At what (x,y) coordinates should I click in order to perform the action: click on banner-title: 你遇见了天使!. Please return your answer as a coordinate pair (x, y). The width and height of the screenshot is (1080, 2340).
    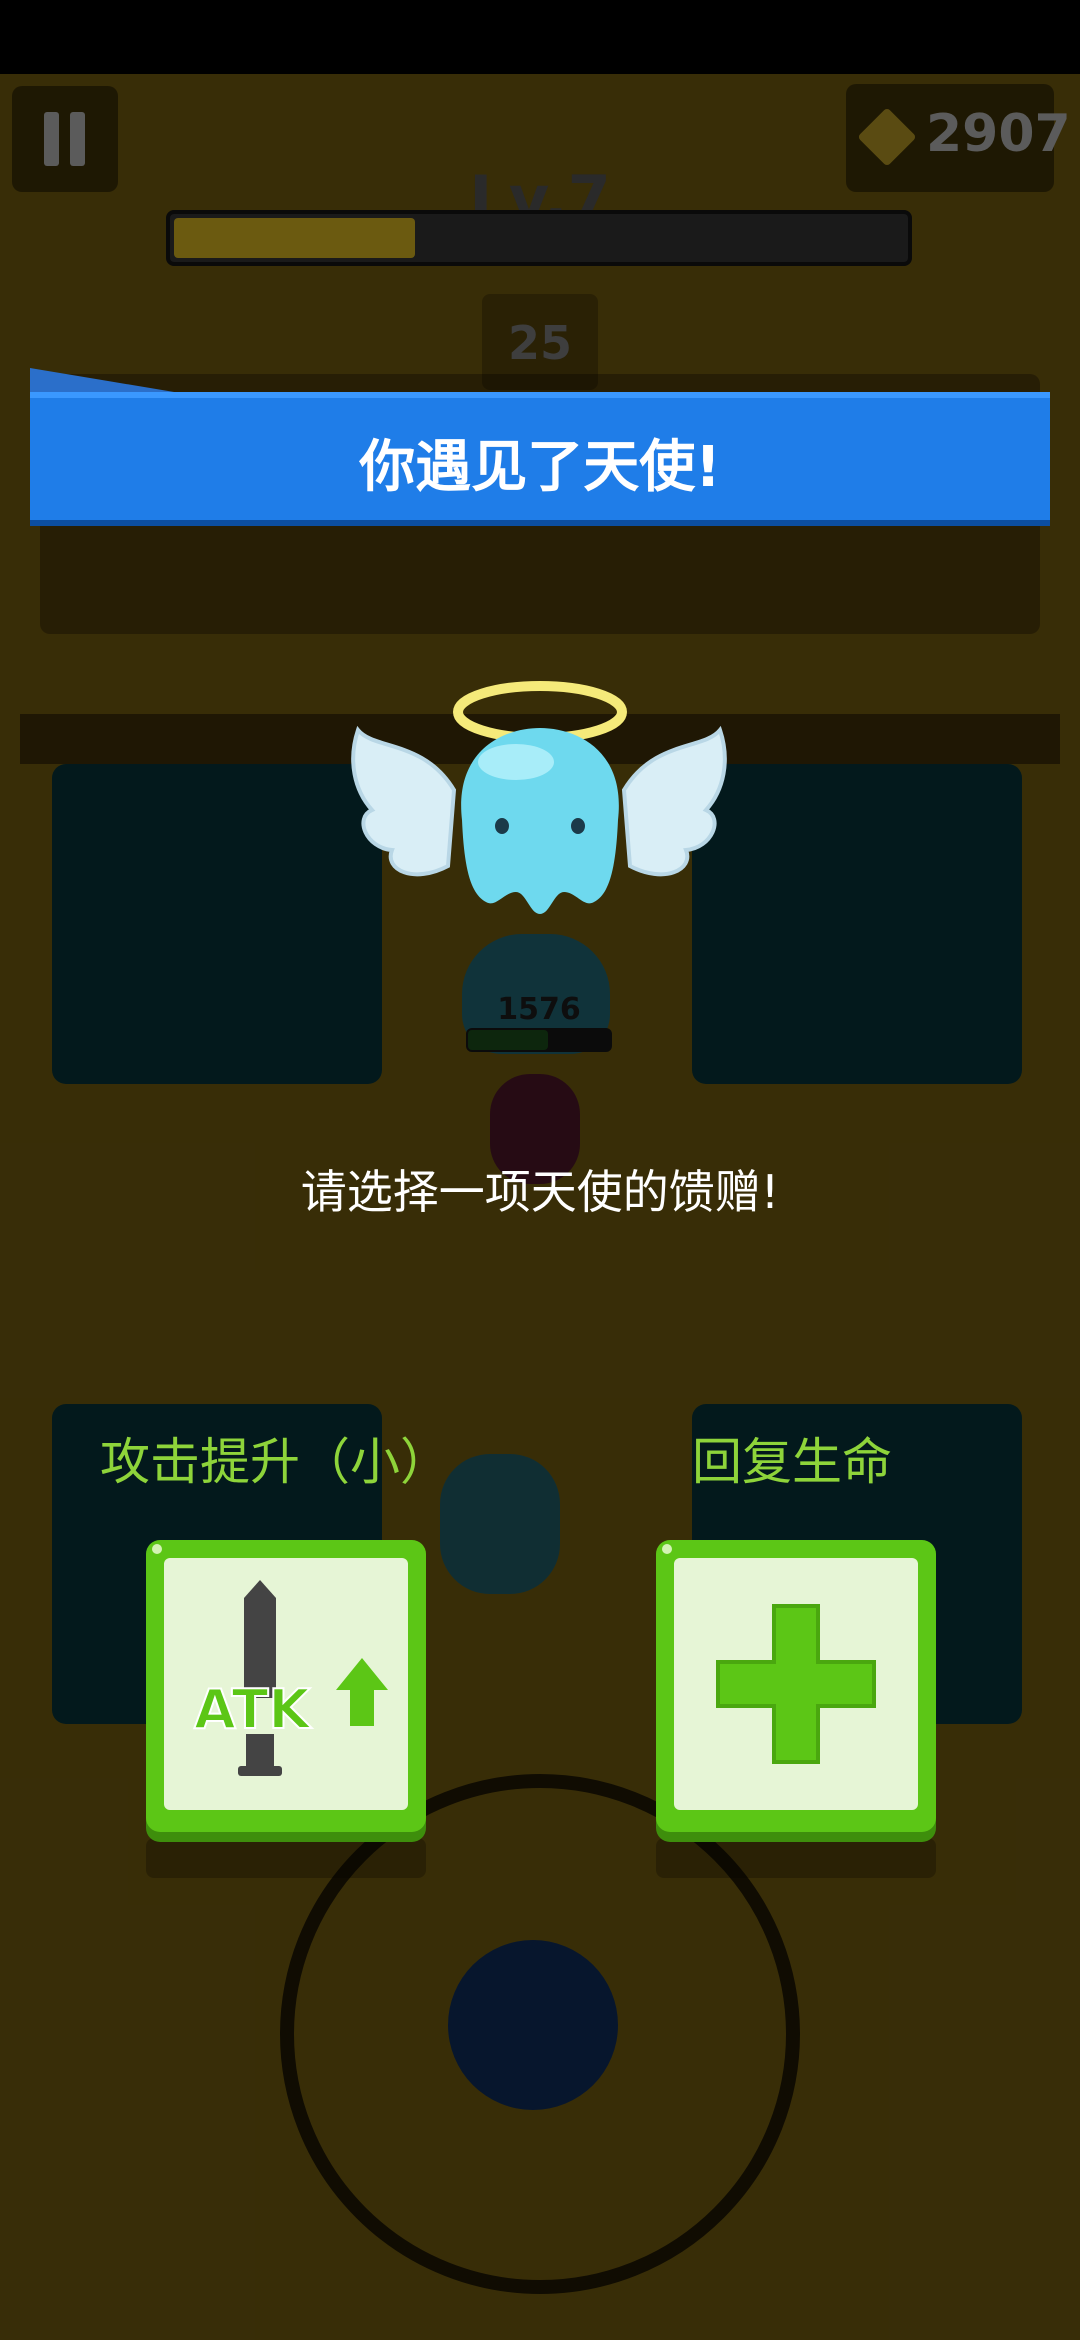
    Looking at the image, I should click on (540, 467).